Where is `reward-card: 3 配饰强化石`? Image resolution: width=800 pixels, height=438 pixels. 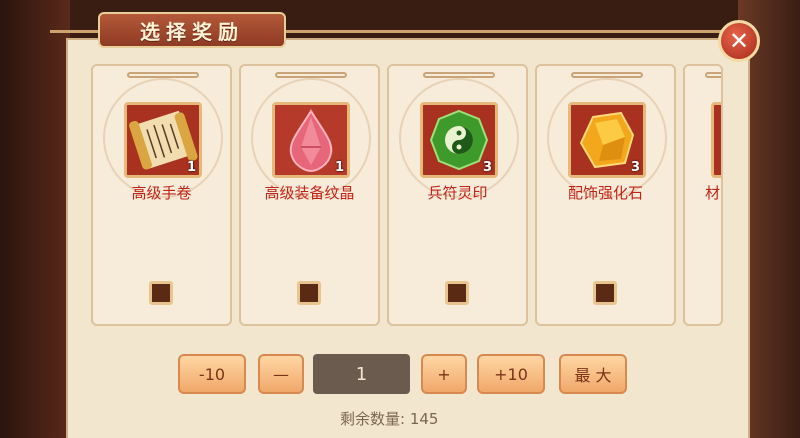
reward-card: 3 配饰强化石 is located at coordinates (605, 195).